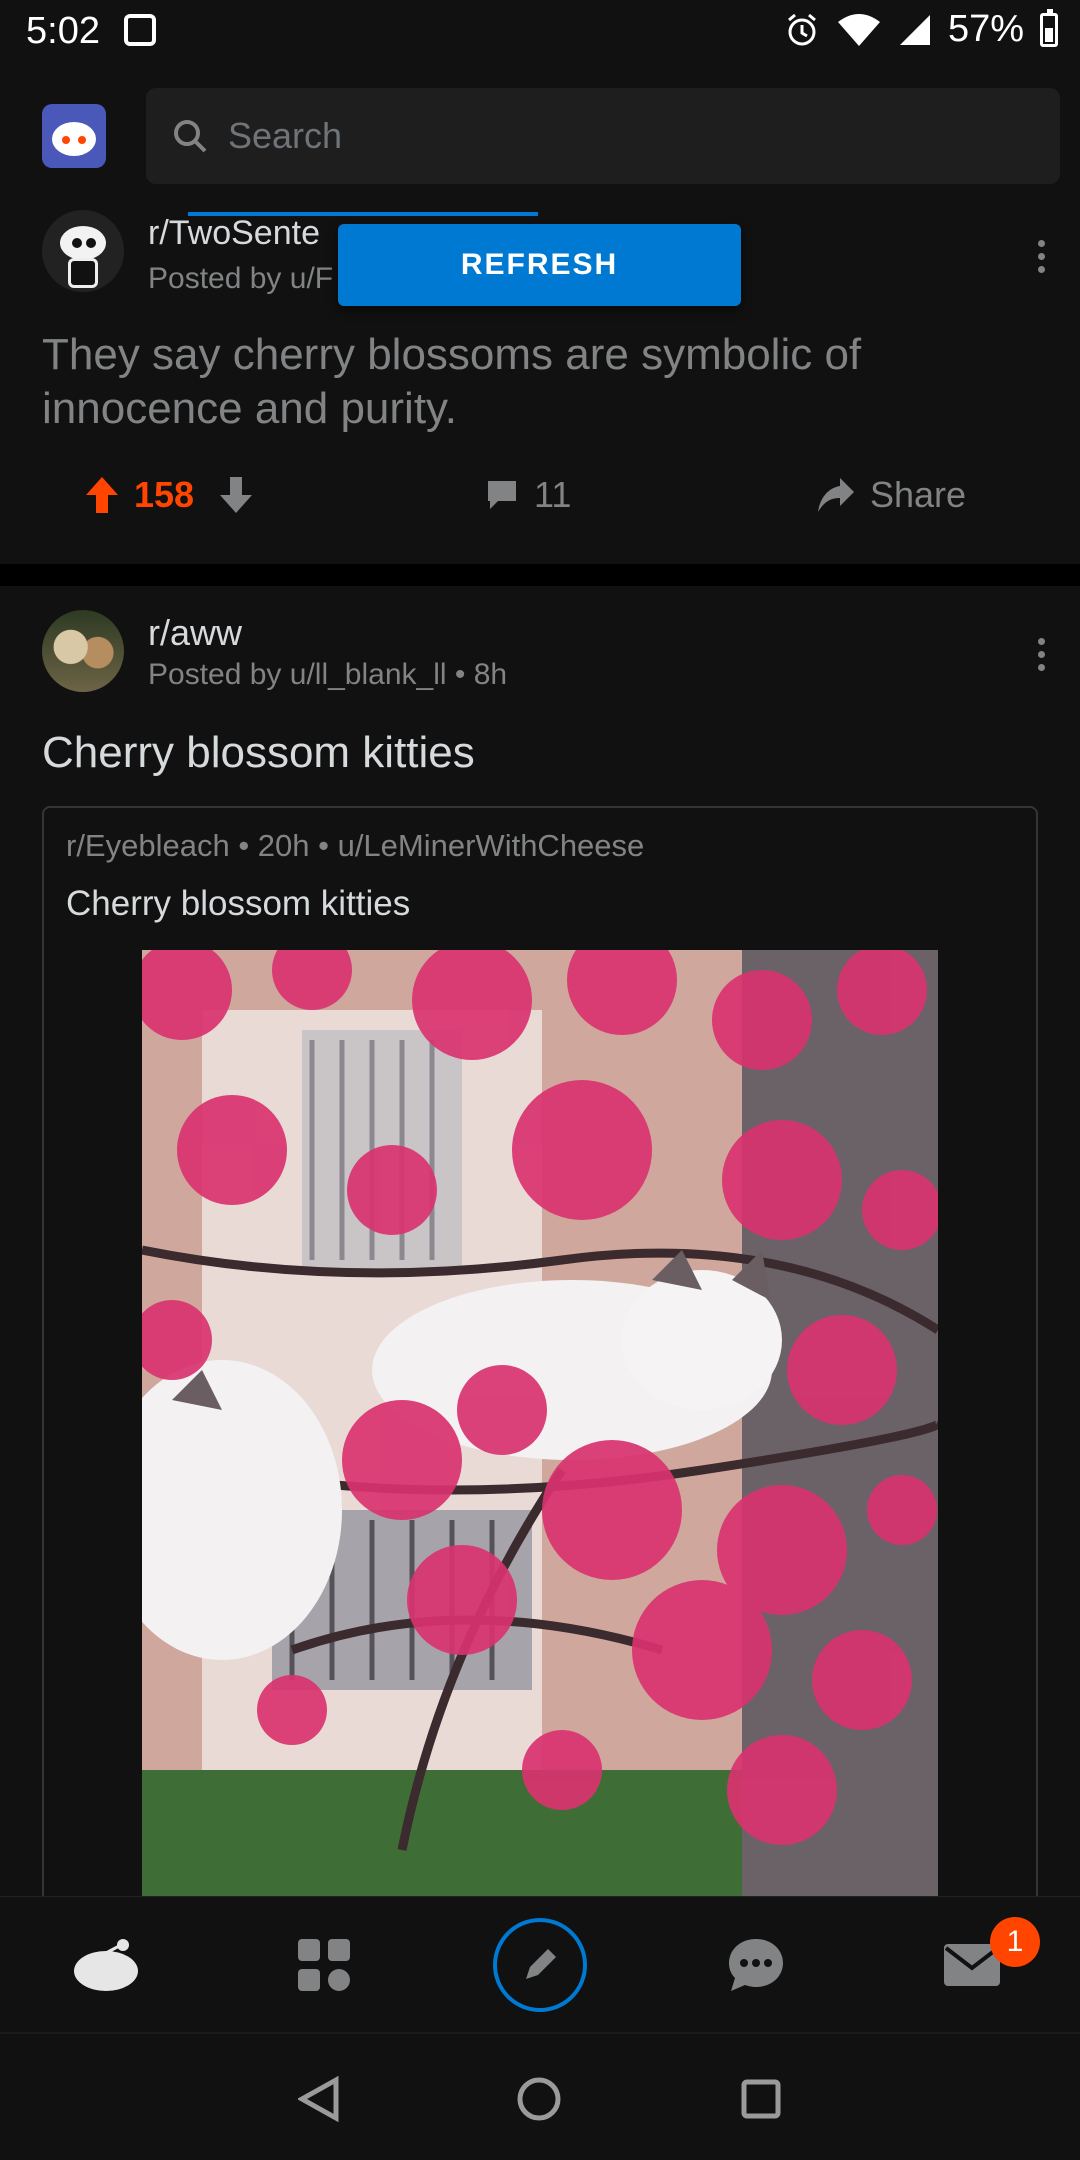 This screenshot has height=2160, width=1080. I want to click on comment-count: 11, so click(553, 494).